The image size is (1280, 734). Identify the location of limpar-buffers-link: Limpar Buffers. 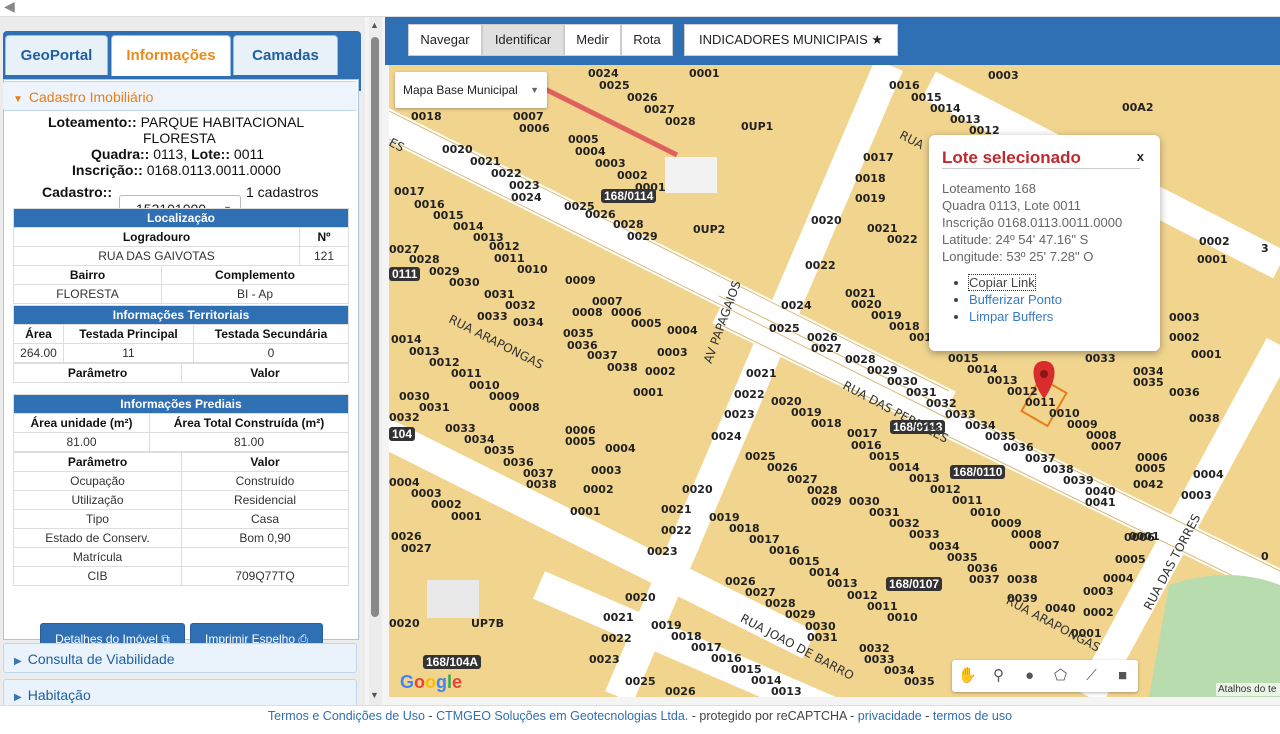
(1011, 316).